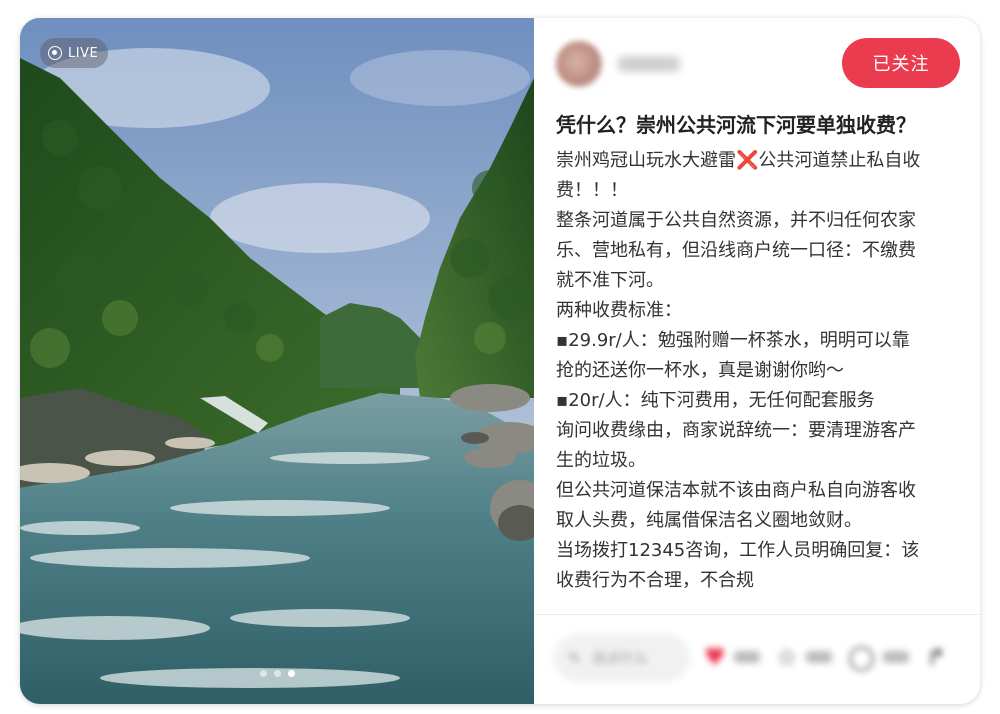 The height and width of the screenshot is (714, 1000). Describe the element at coordinates (901, 63) in the screenshot. I see `follow-button: 已关注` at that location.